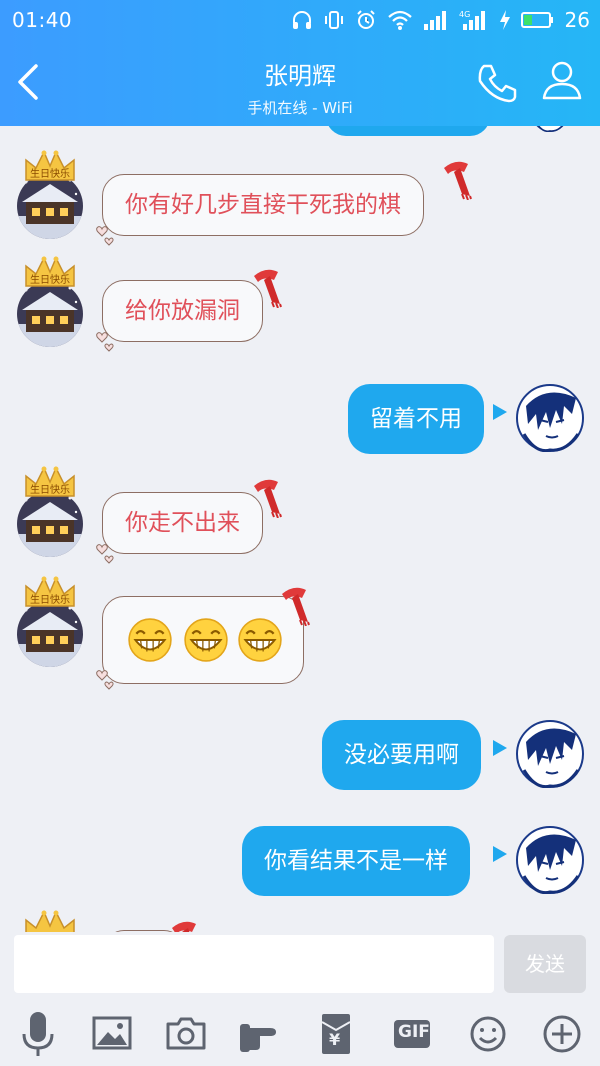 The height and width of the screenshot is (1066, 600). I want to click on image-icon, so click(112, 1033).